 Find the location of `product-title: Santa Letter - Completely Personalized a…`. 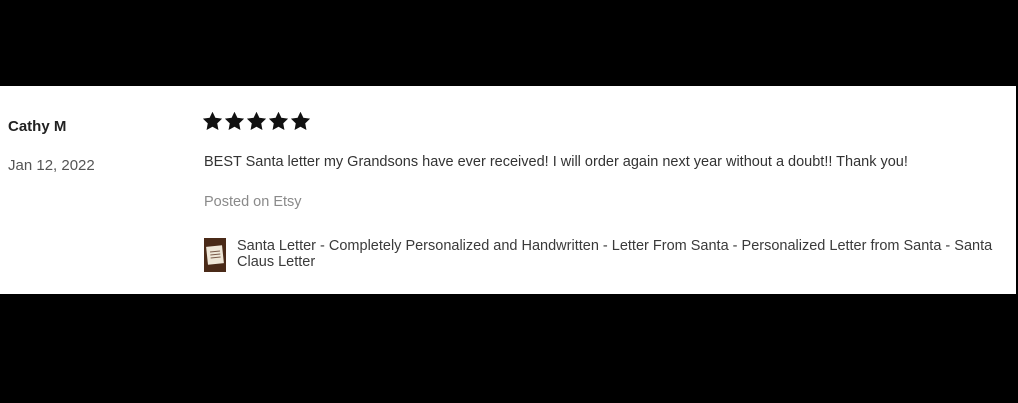

product-title: Santa Letter - Completely Personalized a… is located at coordinates (620, 254).